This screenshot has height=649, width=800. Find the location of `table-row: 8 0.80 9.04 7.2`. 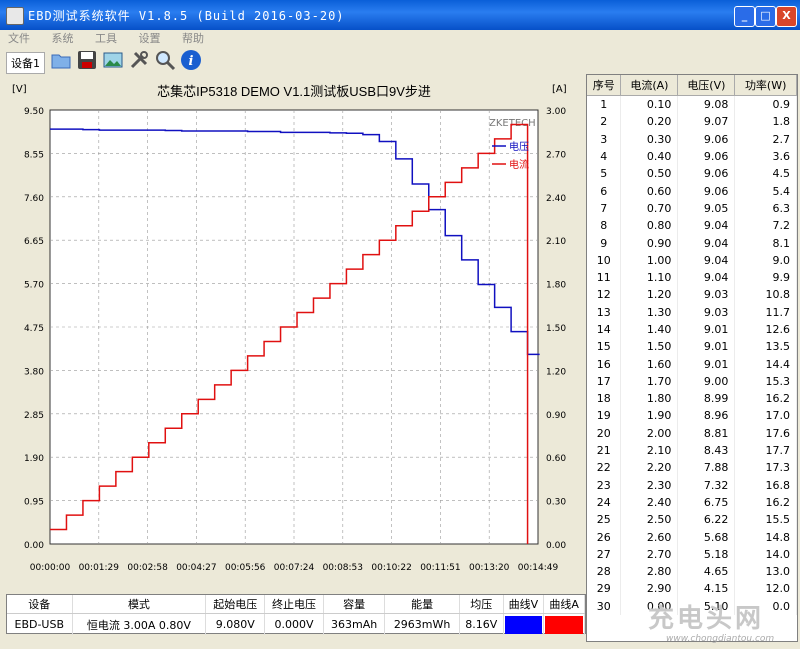

table-row: 8 0.80 9.04 7.2 is located at coordinates (692, 226).